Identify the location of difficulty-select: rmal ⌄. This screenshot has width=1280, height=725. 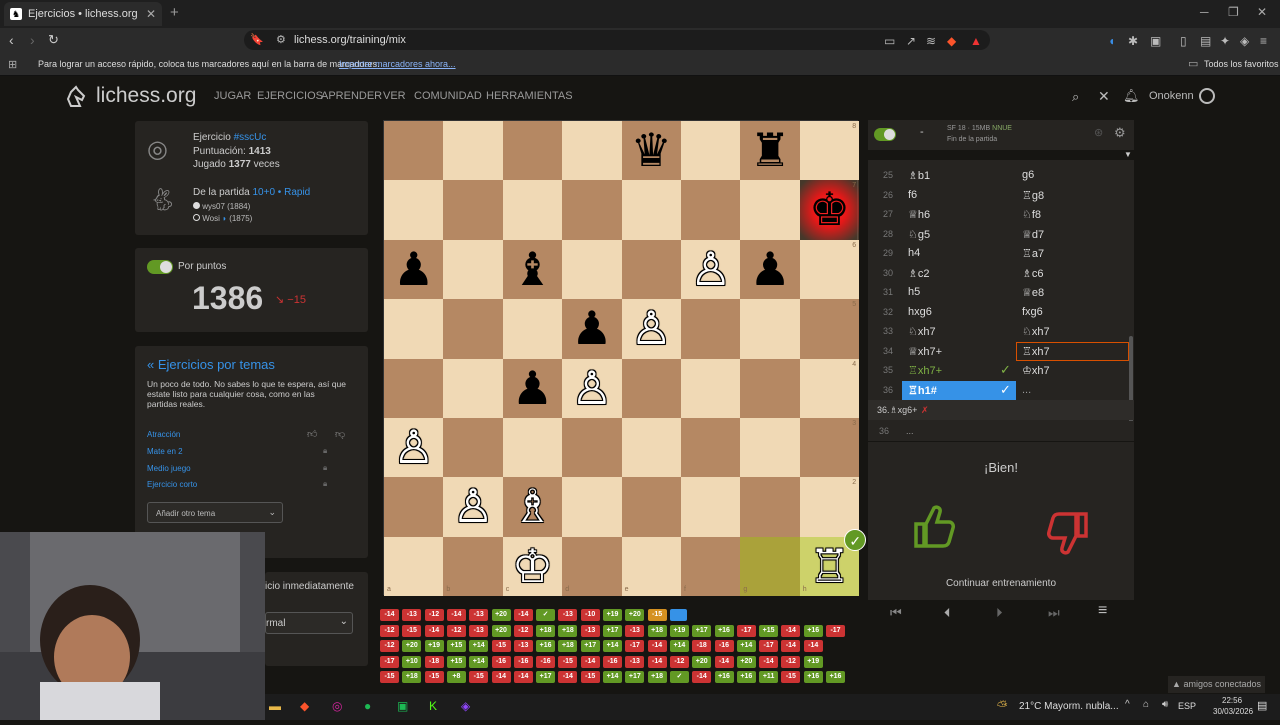
(309, 623).